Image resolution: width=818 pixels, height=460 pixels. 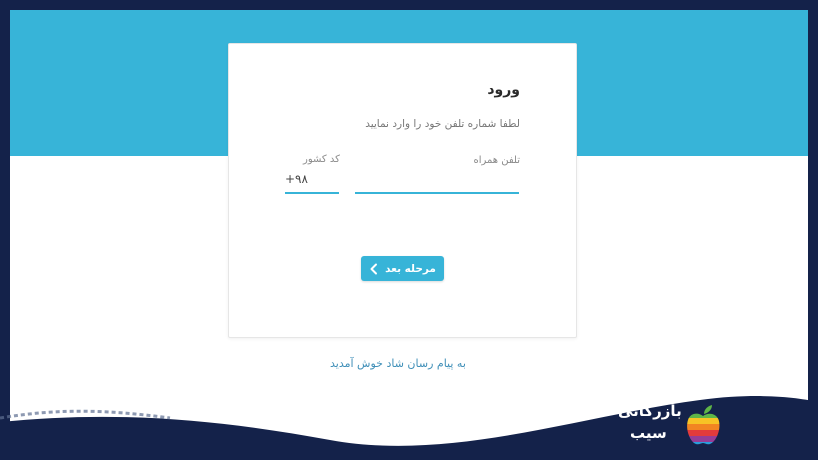 I want to click on country-code-label: کد کشور, so click(x=321, y=159).